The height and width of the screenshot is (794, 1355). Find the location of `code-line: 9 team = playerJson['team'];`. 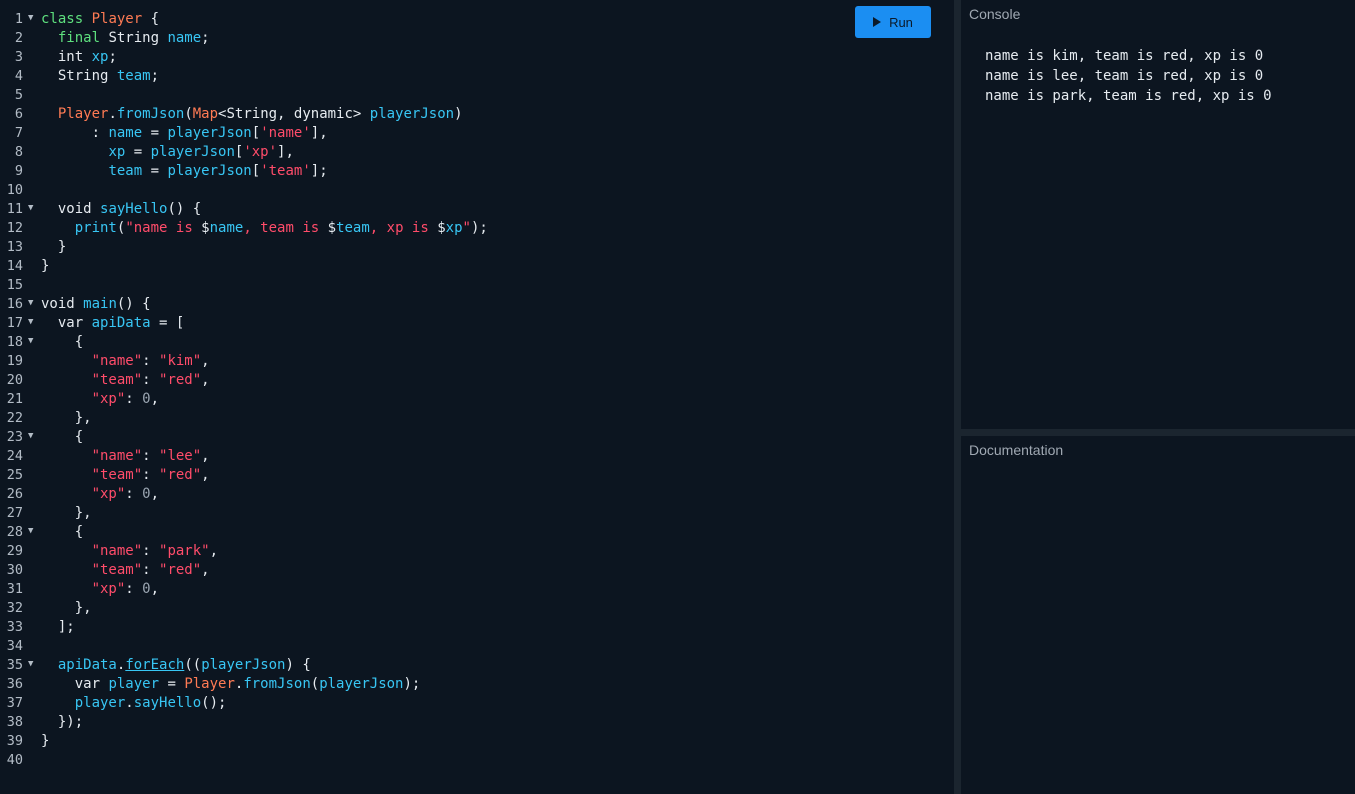

code-line: 9 team = playerJson['team']; is located at coordinates (477, 171).